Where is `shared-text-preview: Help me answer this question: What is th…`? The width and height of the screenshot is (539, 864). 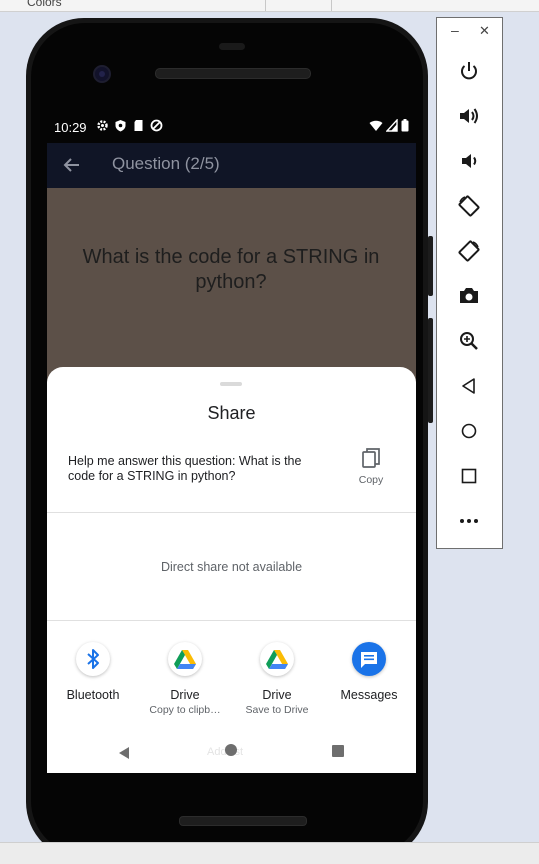 shared-text-preview: Help me answer this question: What is th… is located at coordinates (185, 468).